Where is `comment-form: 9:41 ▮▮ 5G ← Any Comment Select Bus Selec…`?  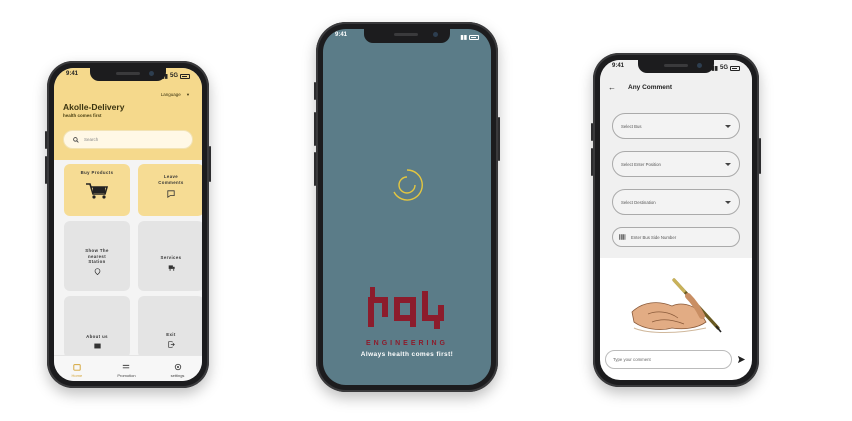 comment-form: 9:41 ▮▮ 5G ← Any Comment Select Bus Selec… is located at coordinates (676, 159).